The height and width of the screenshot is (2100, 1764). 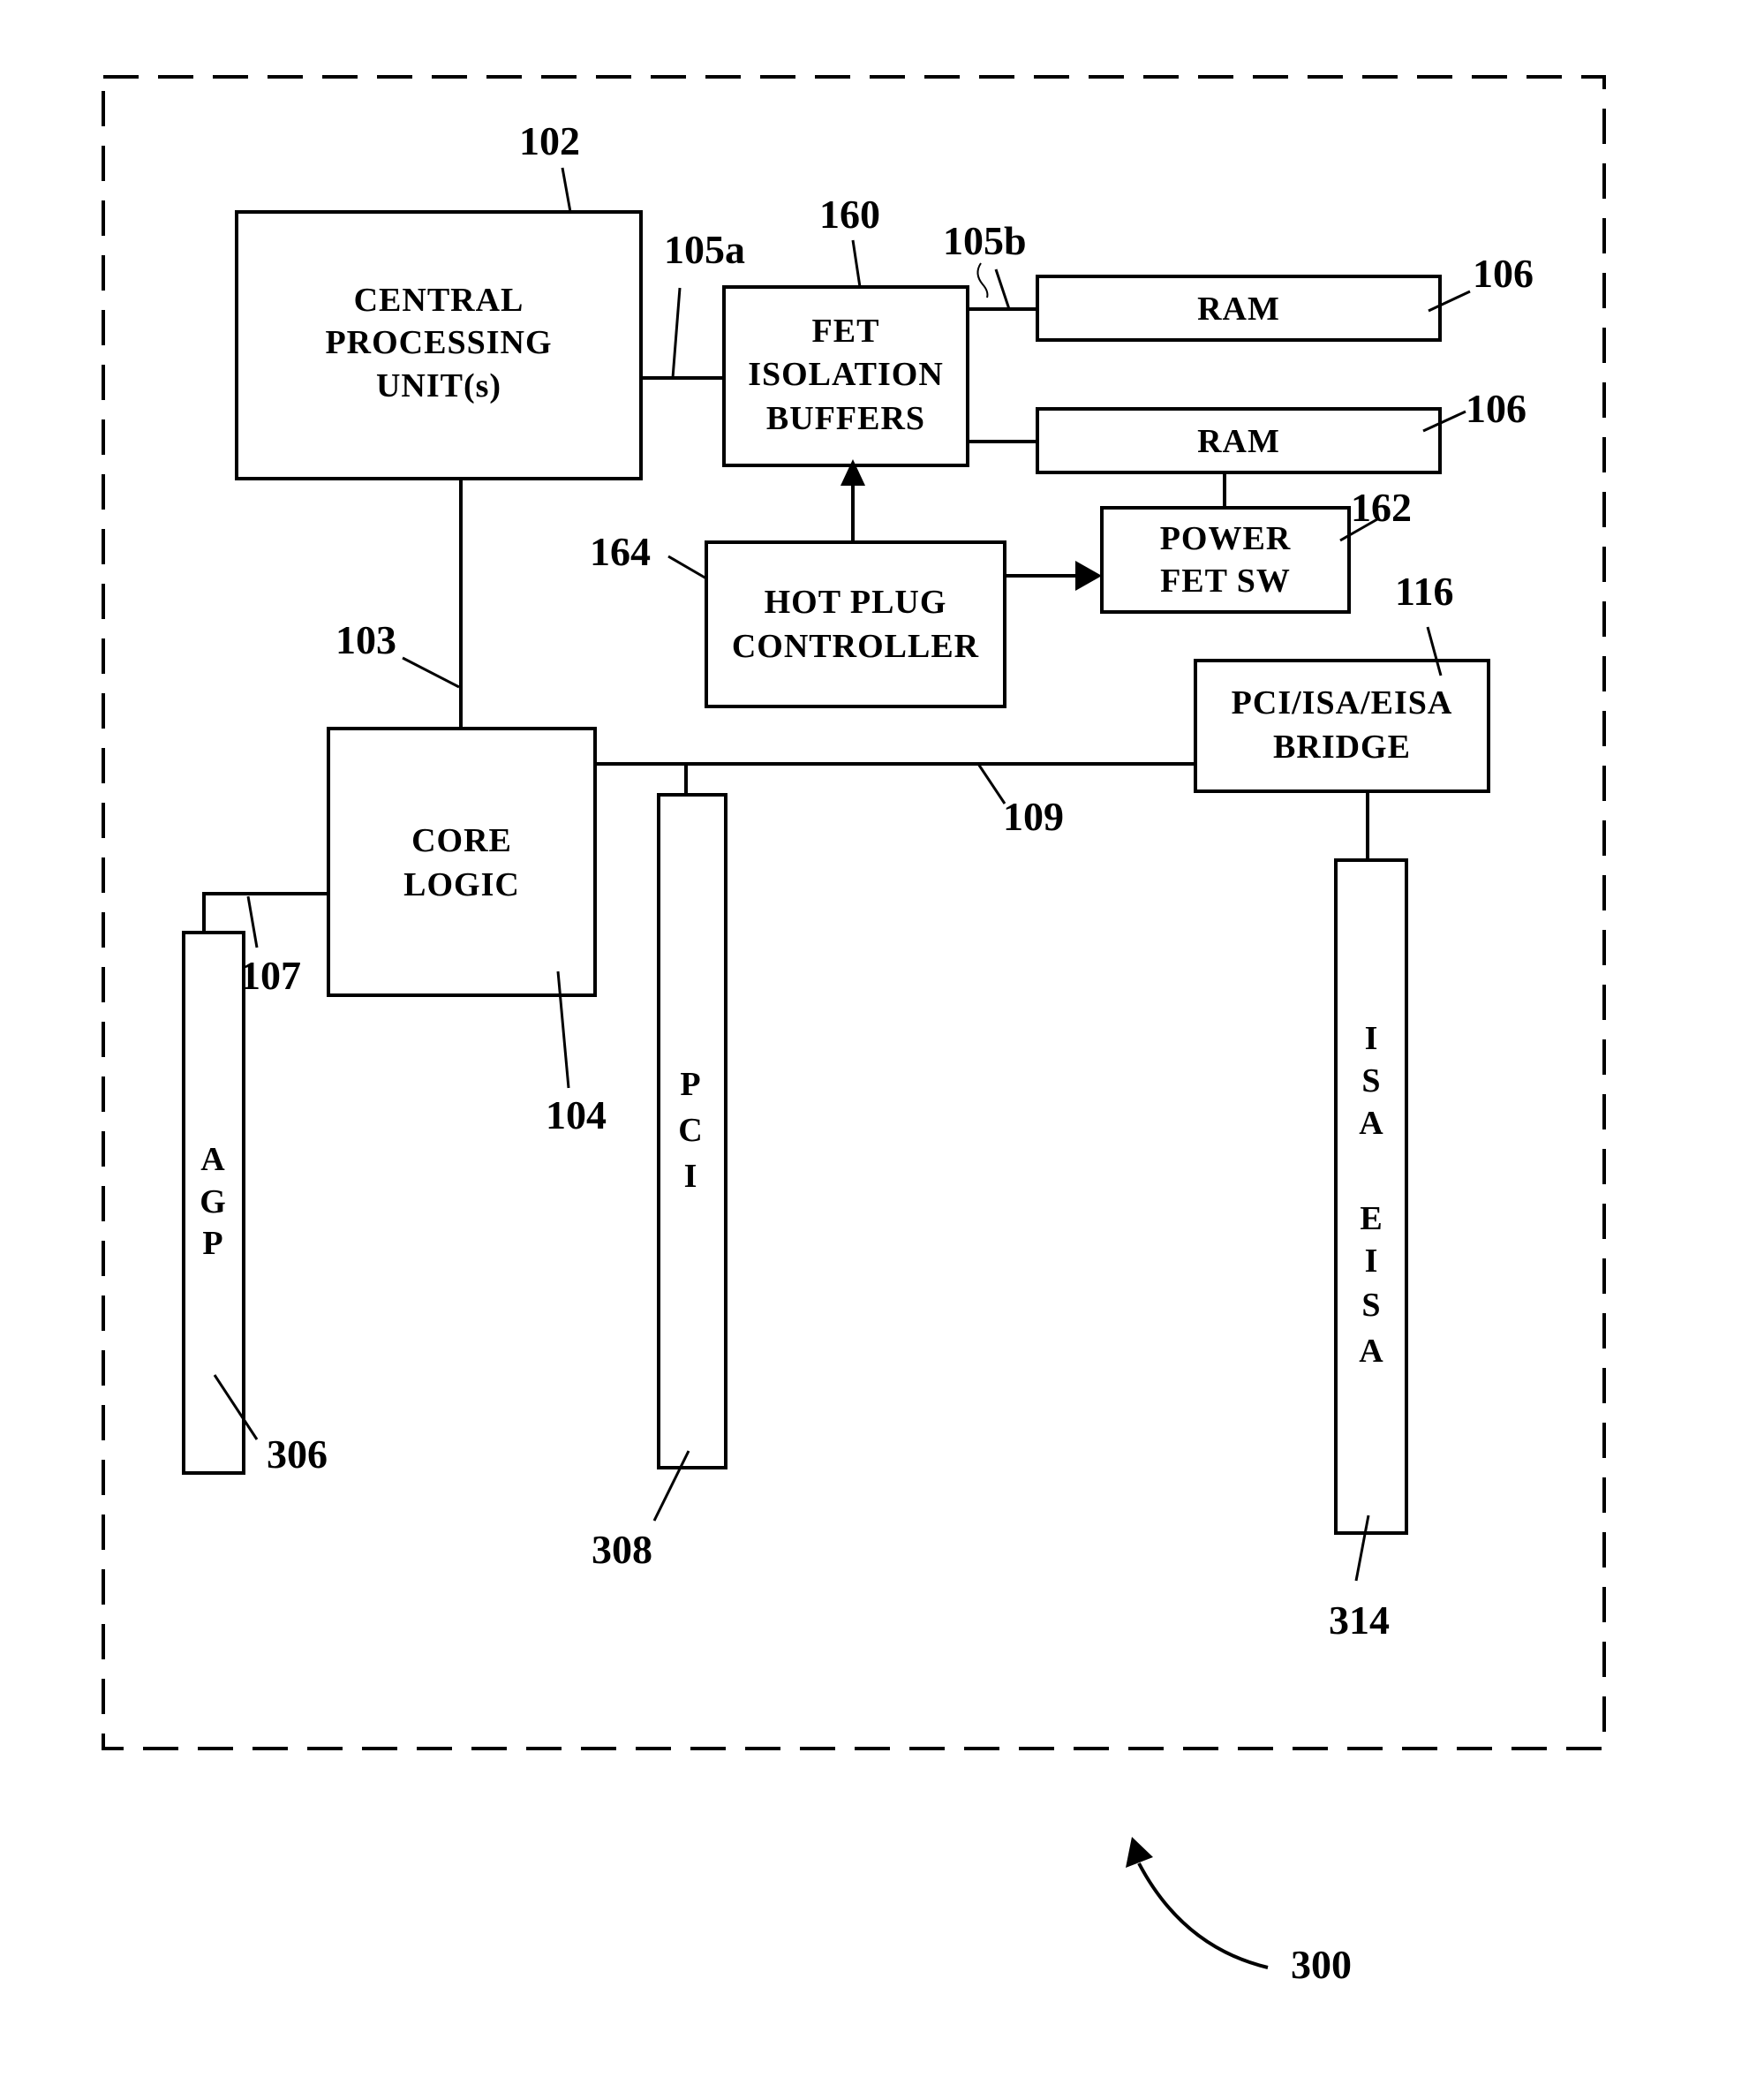 What do you see at coordinates (1203, 1916) in the screenshot?
I see `figure-ref-arrow-line` at bounding box center [1203, 1916].